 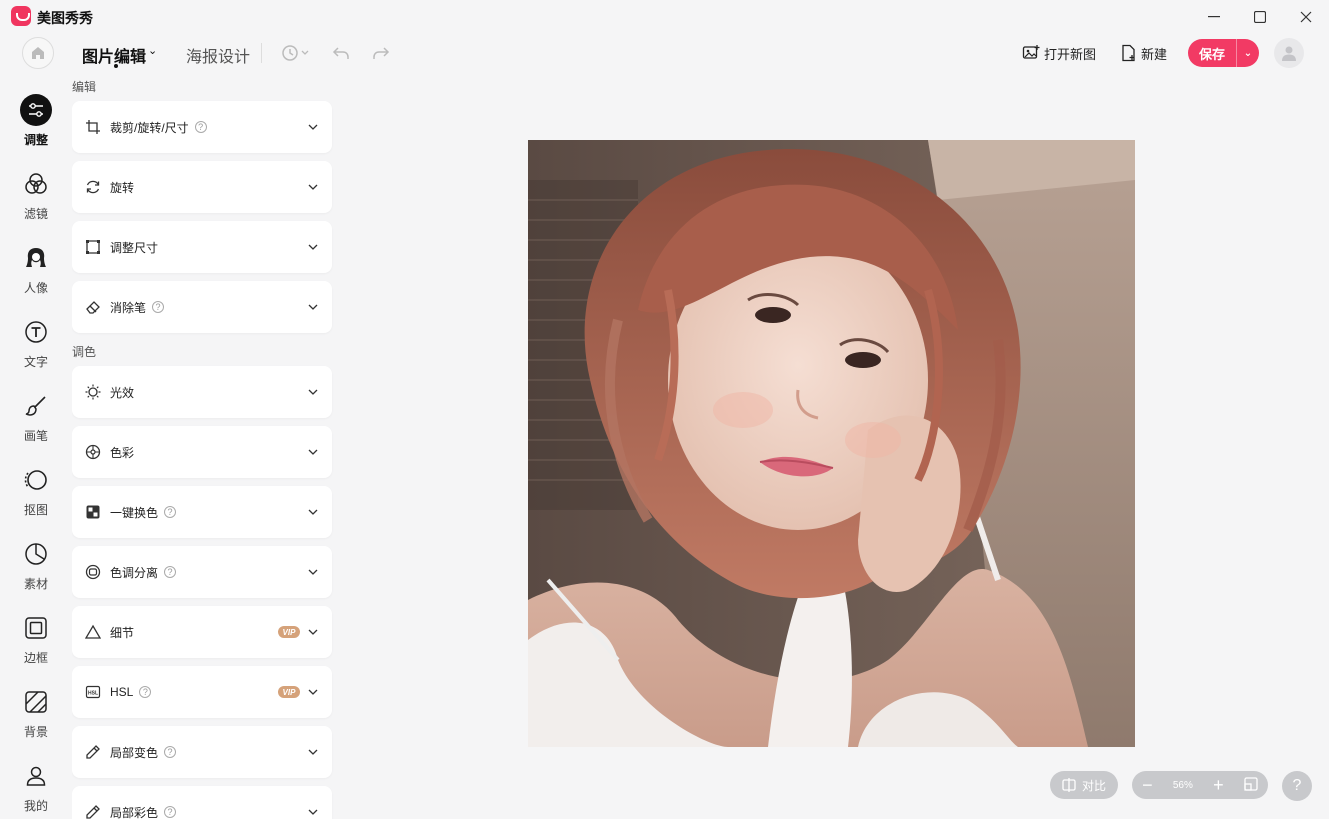 I want to click on rail-item-filter: 滤镜, so click(x=36, y=198).